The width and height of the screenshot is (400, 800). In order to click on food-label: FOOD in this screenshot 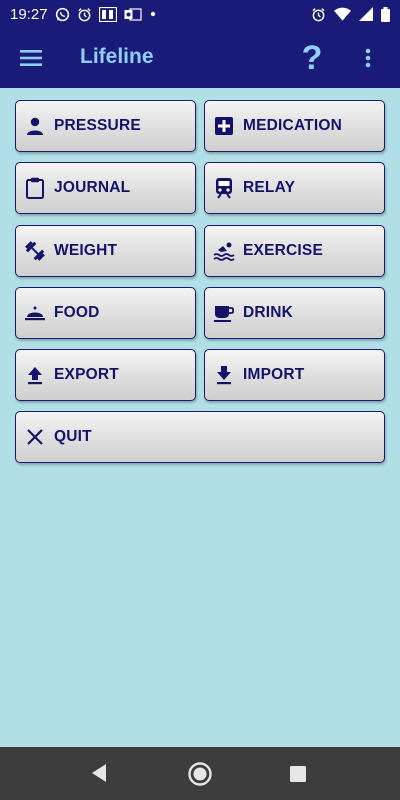, I will do `click(77, 312)`.